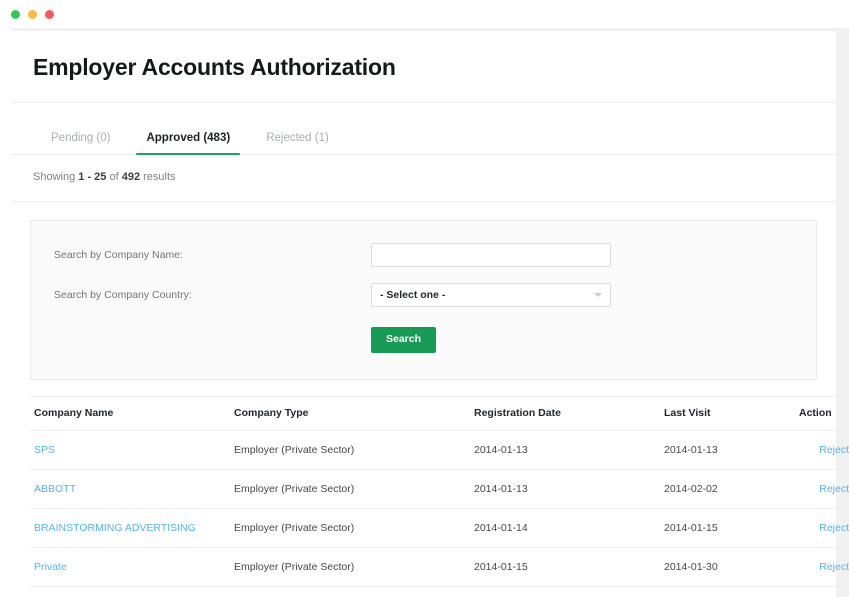  Describe the element at coordinates (727, 528) in the screenshot. I see `cell-last-visit: 2014-01-15` at that location.